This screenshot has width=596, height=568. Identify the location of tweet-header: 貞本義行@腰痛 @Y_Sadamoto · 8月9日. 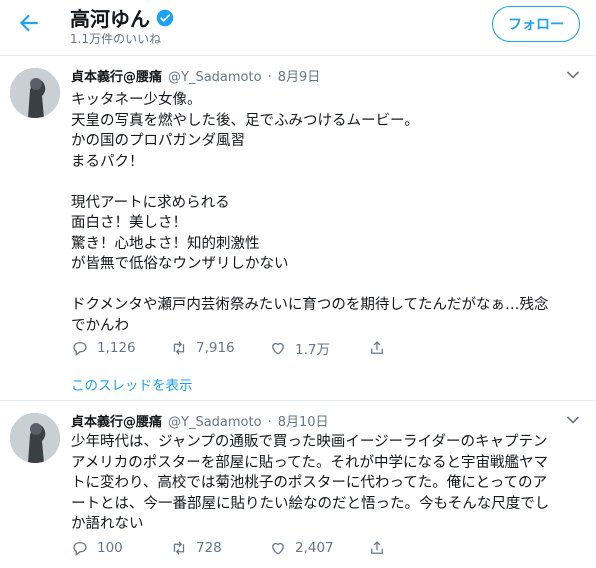
(195, 75).